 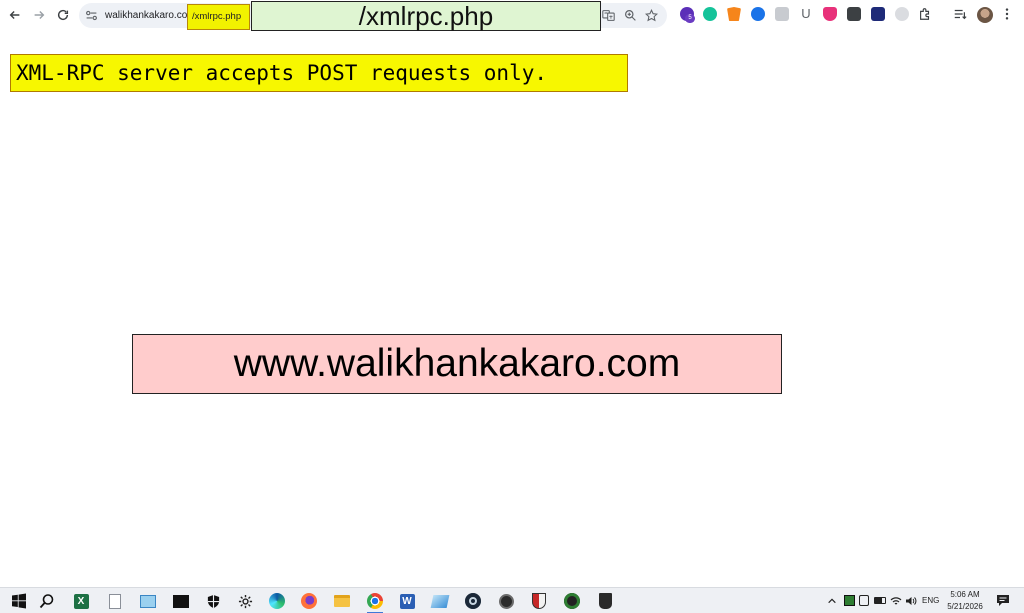 I want to click on wifi-icon, so click(x=896, y=600).